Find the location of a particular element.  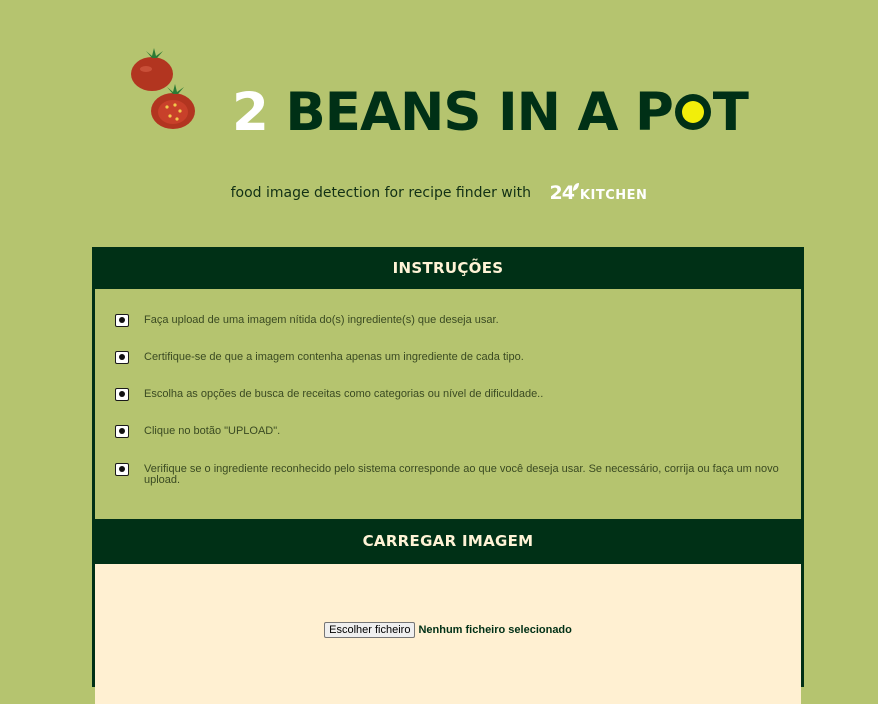

choose-file-button: Escolher ficheiro is located at coordinates (370, 630).